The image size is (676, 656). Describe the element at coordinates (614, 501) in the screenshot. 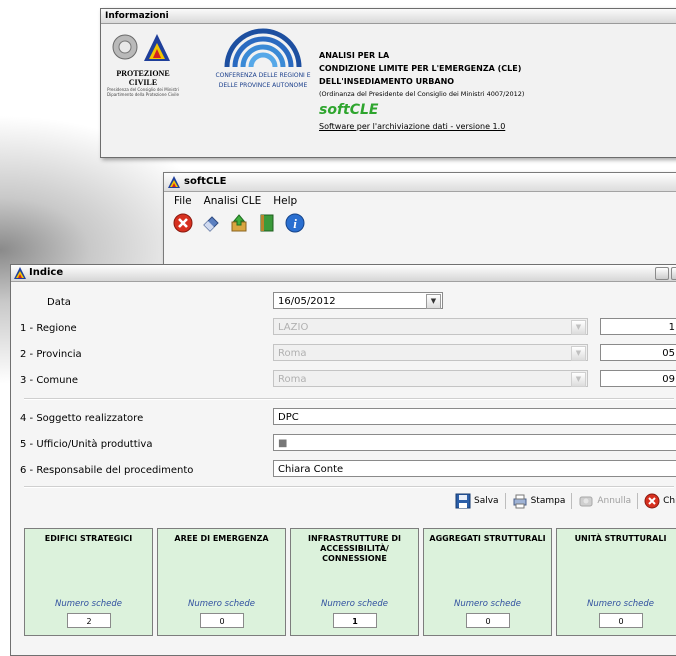

I see `annulla-label: Annulla` at that location.